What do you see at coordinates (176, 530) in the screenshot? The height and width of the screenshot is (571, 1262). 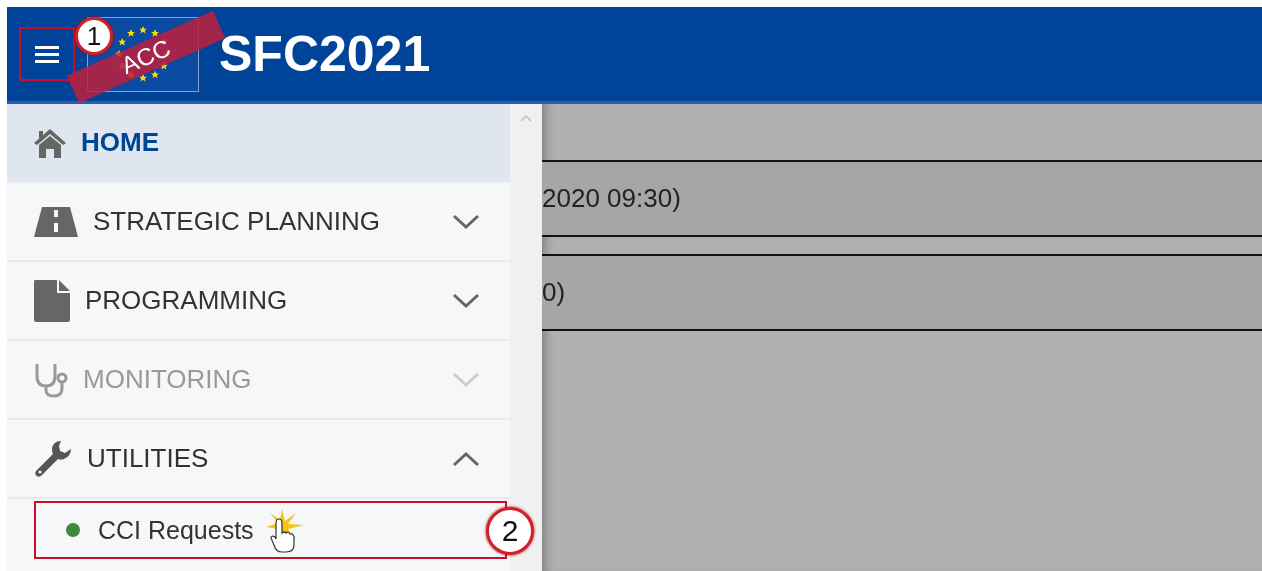 I see `submenu-label: CCI Requests` at bounding box center [176, 530].